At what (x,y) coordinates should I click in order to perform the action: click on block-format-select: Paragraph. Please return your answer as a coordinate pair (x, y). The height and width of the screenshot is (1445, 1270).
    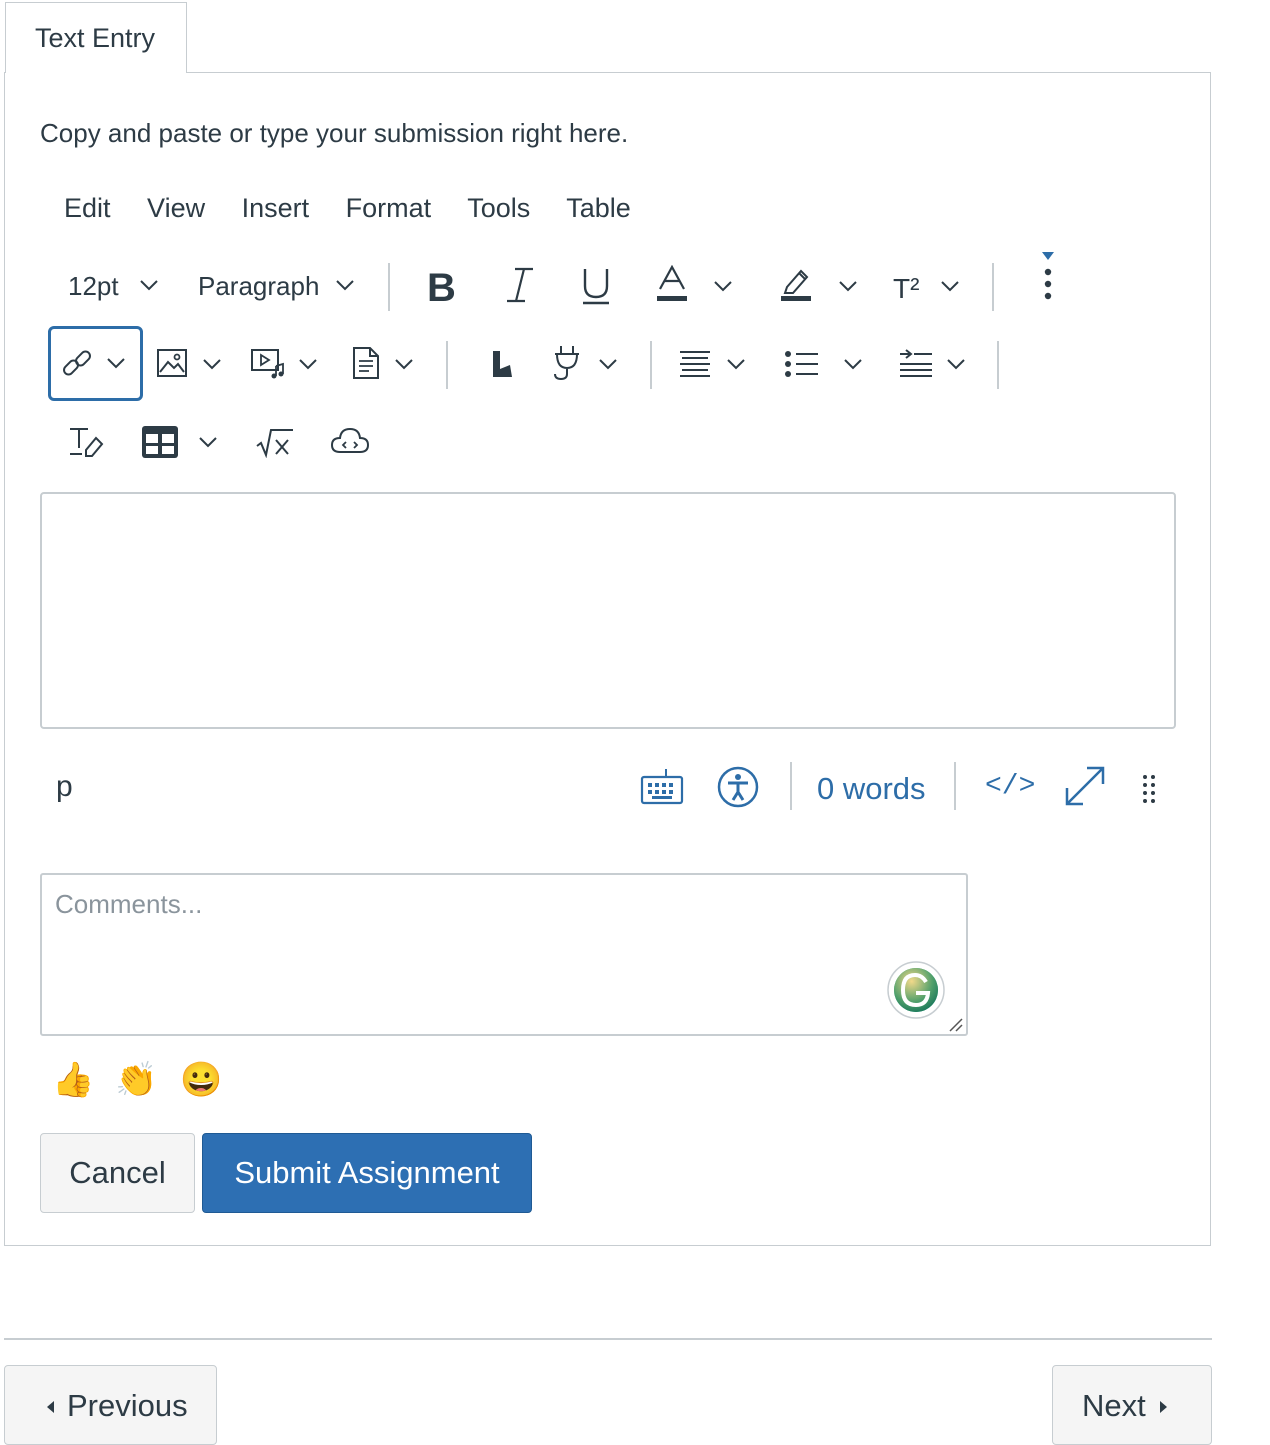
    Looking at the image, I should click on (258, 286).